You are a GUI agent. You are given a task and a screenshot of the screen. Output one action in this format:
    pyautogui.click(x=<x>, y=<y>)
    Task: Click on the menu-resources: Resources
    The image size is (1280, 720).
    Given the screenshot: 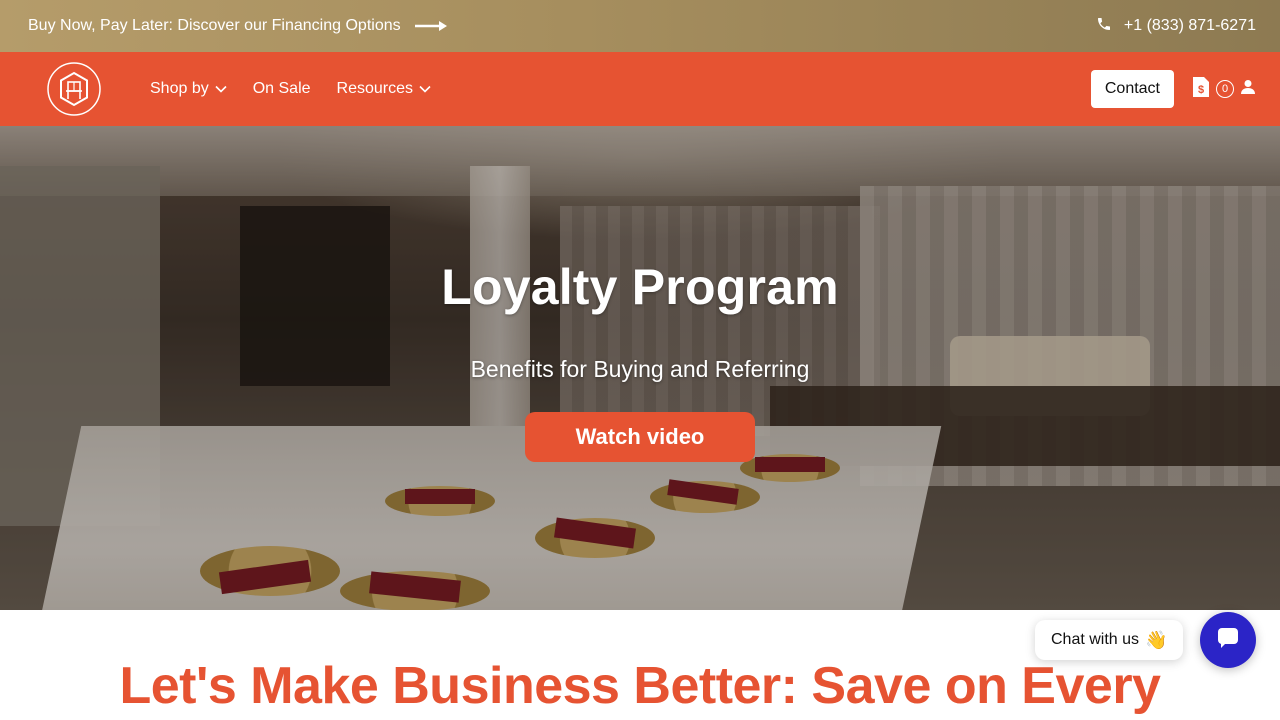 What is the action you would take?
    pyautogui.click(x=384, y=89)
    